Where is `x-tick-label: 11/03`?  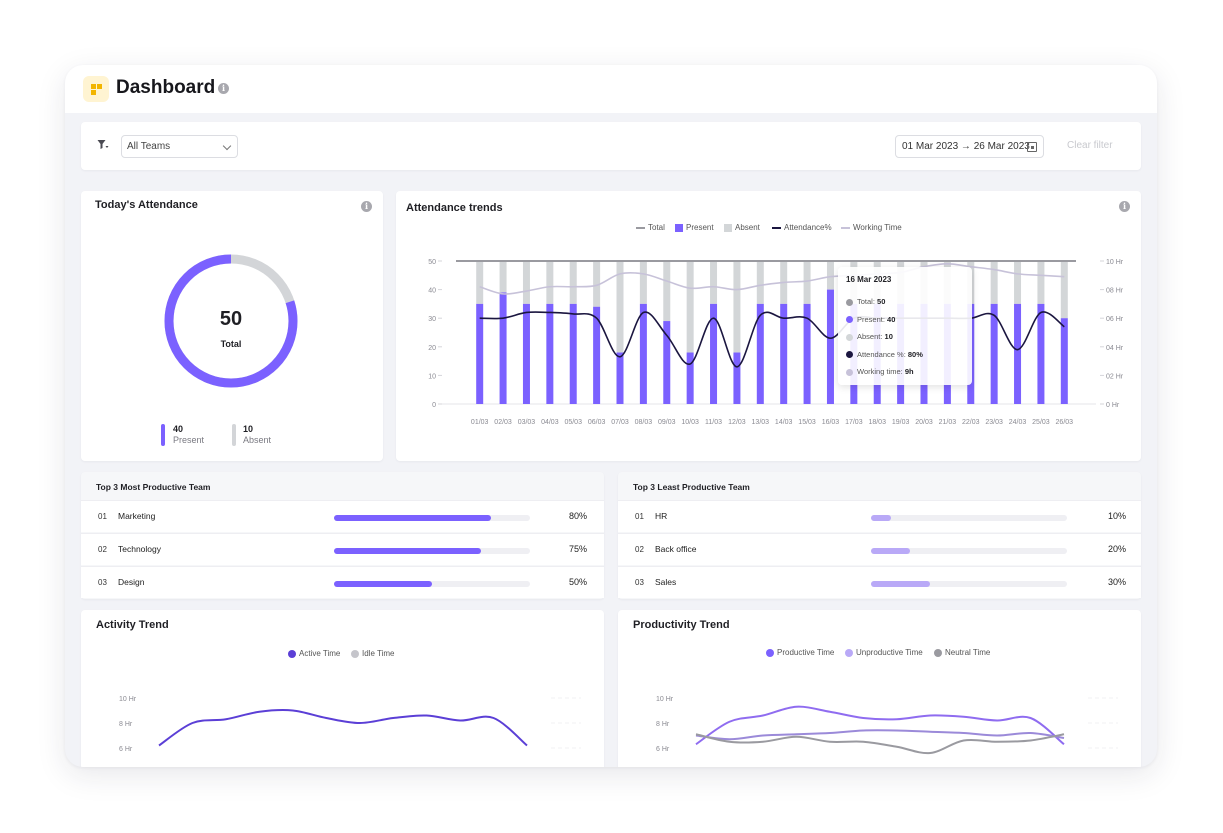
x-tick-label: 11/03 is located at coordinates (713, 422).